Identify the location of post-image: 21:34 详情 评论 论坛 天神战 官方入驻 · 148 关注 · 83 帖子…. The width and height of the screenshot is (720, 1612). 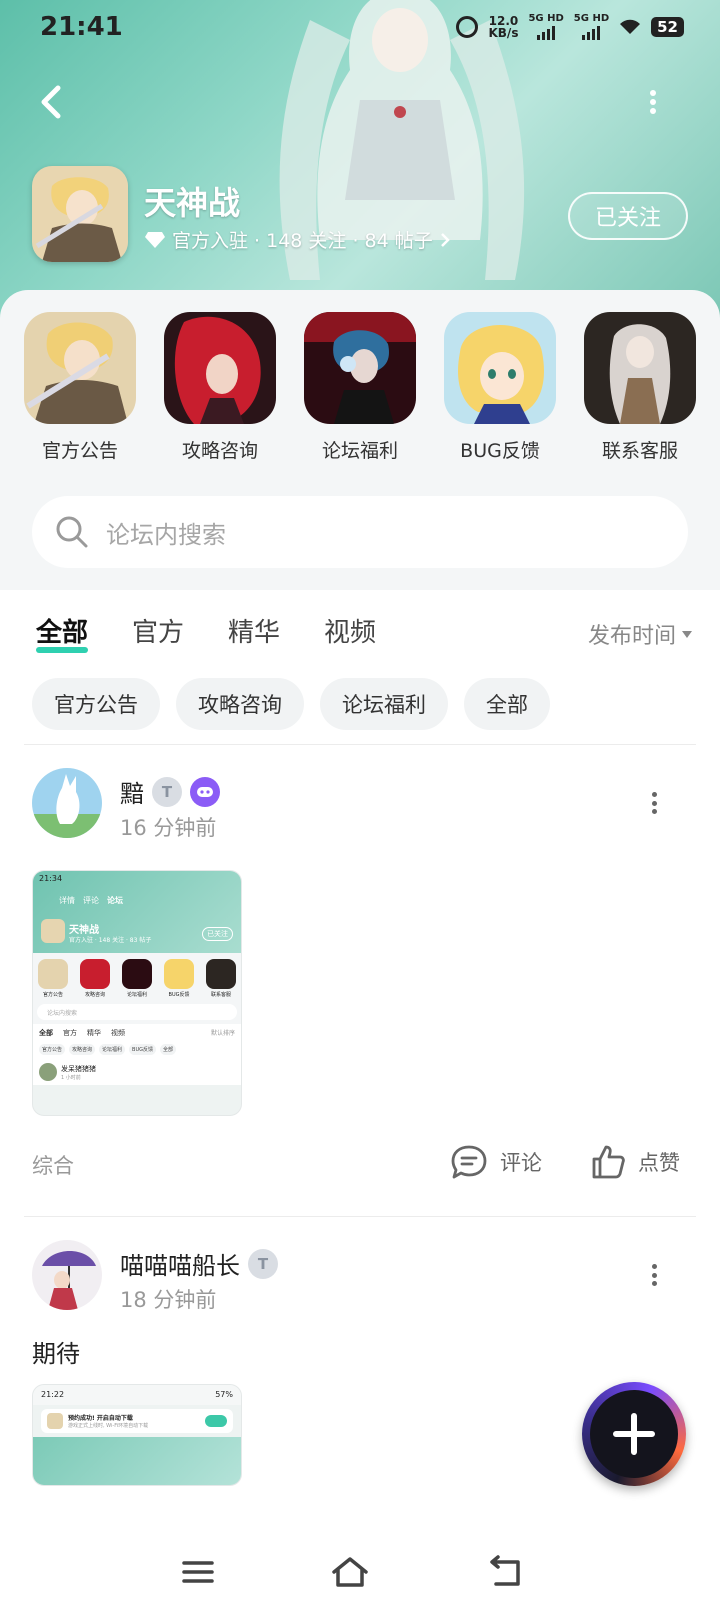
(137, 993).